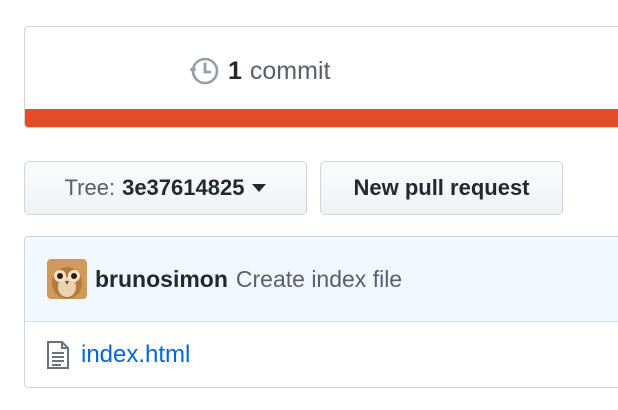  Describe the element at coordinates (90, 187) in the screenshot. I see `tree-prefix-label: Tree:` at that location.